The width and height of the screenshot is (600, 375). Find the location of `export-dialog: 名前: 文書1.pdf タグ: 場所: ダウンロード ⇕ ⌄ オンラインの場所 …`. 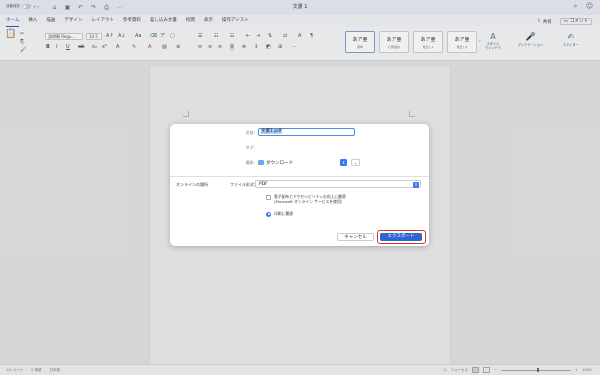

export-dialog: 名前: 文書1.pdf タグ: 場所: ダウンロード ⇕ ⌄ オンラインの場所 … is located at coordinates (299, 185).